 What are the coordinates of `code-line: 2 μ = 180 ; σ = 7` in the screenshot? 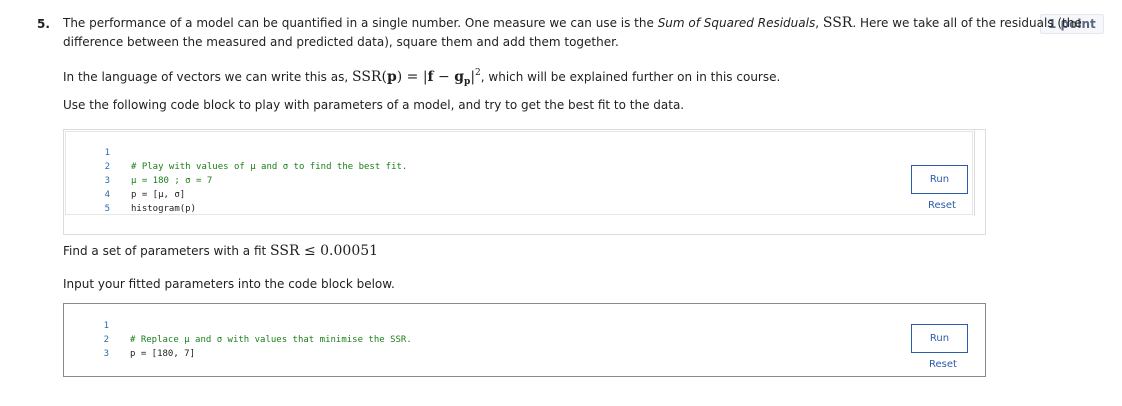 It's located at (139, 166).